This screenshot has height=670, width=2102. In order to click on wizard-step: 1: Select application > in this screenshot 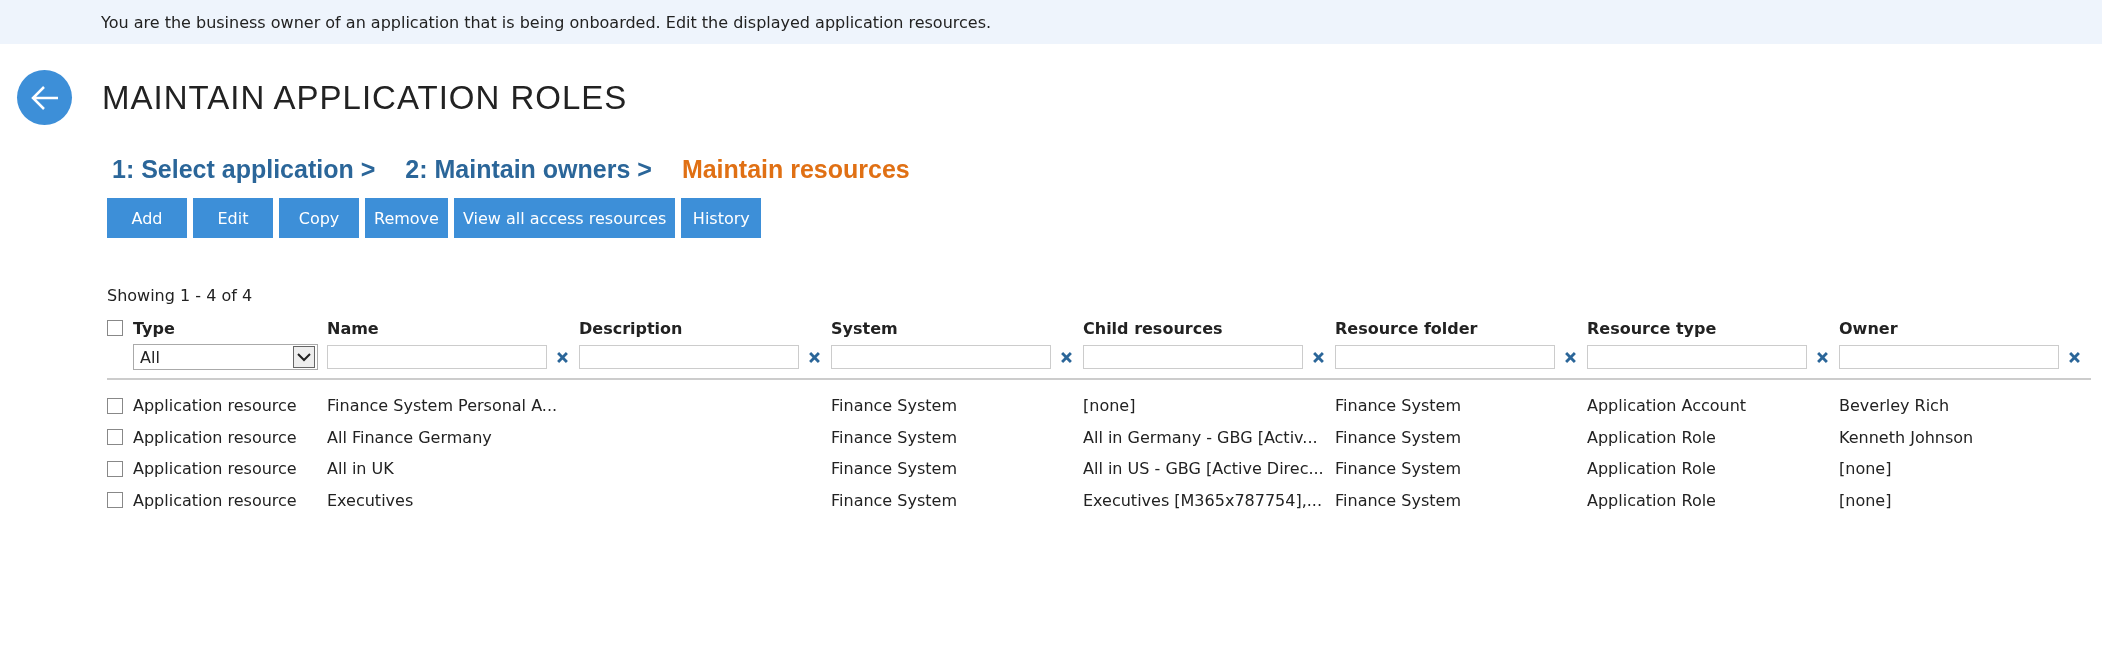, I will do `click(244, 169)`.